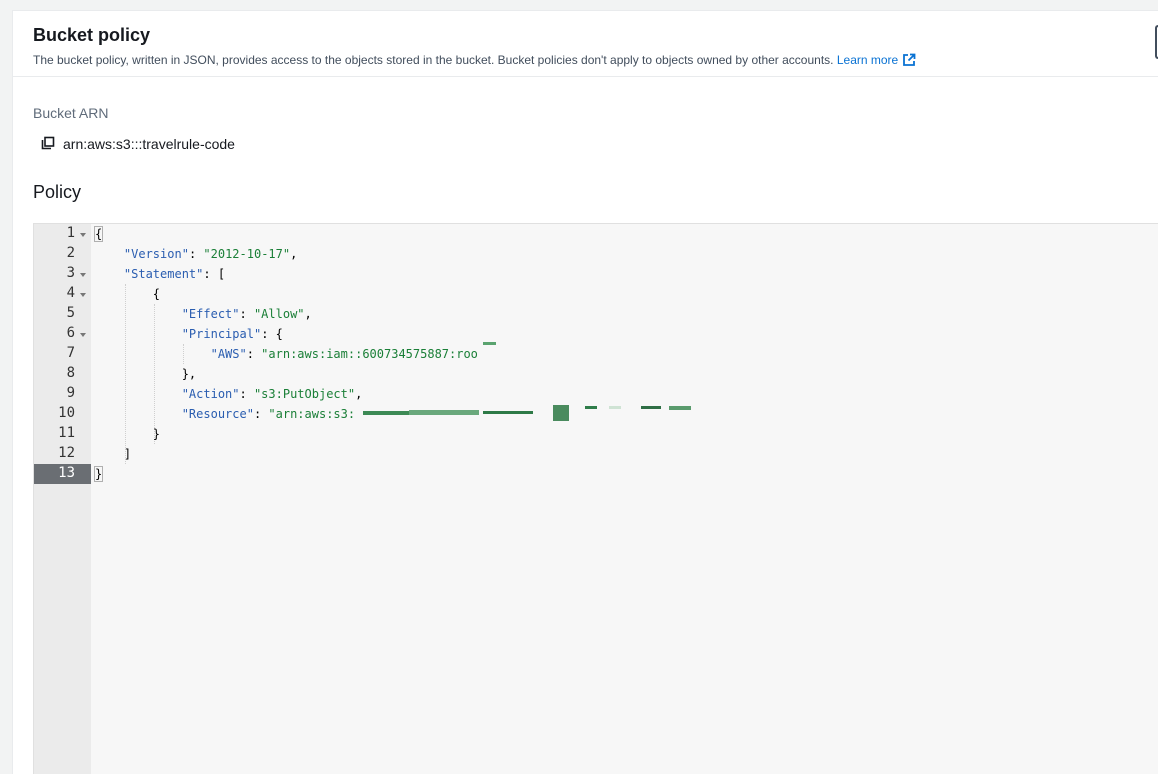  I want to click on line-number: 9, so click(62, 394).